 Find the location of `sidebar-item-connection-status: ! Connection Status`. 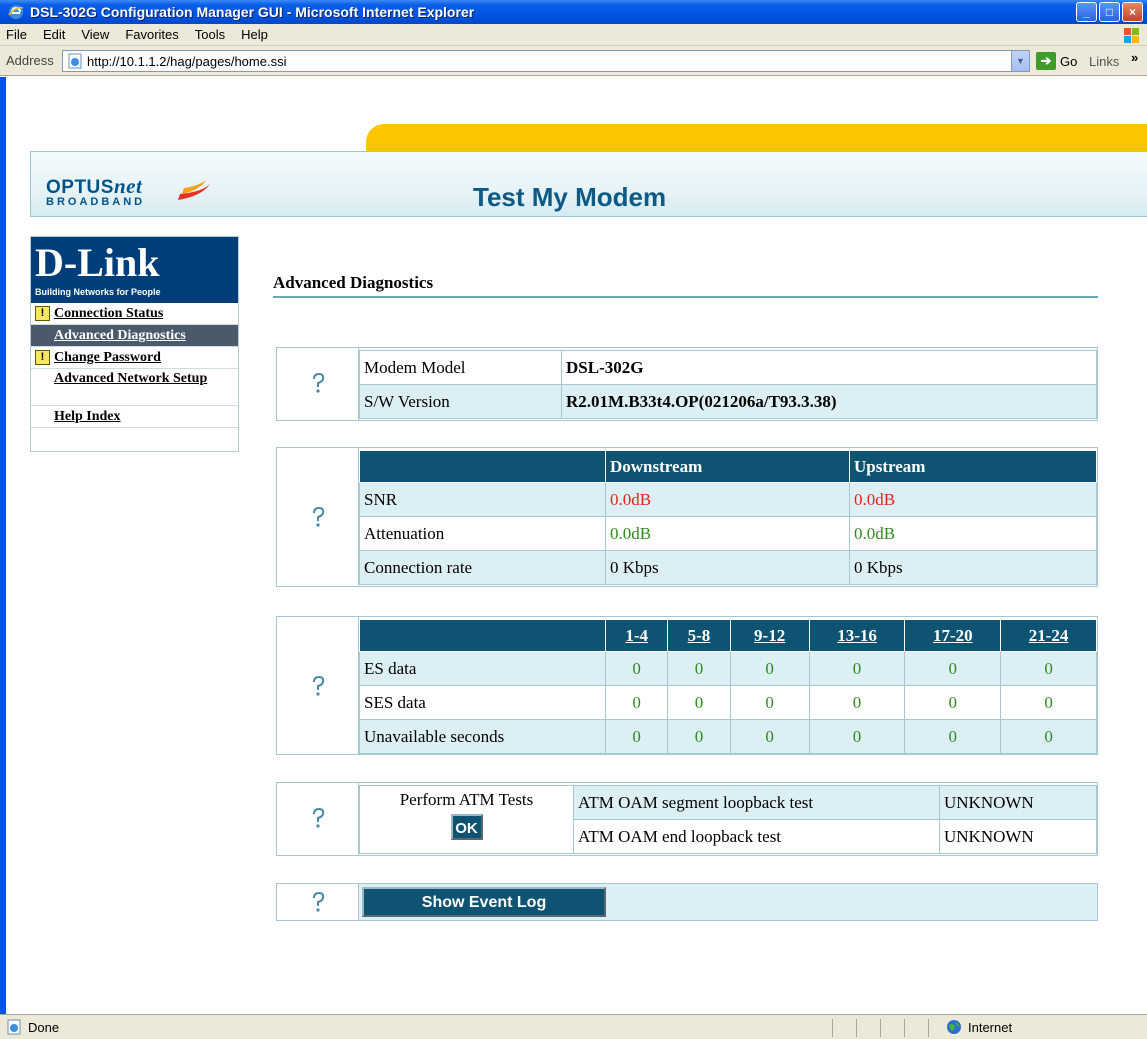

sidebar-item-connection-status: ! Connection Status is located at coordinates (134, 314).